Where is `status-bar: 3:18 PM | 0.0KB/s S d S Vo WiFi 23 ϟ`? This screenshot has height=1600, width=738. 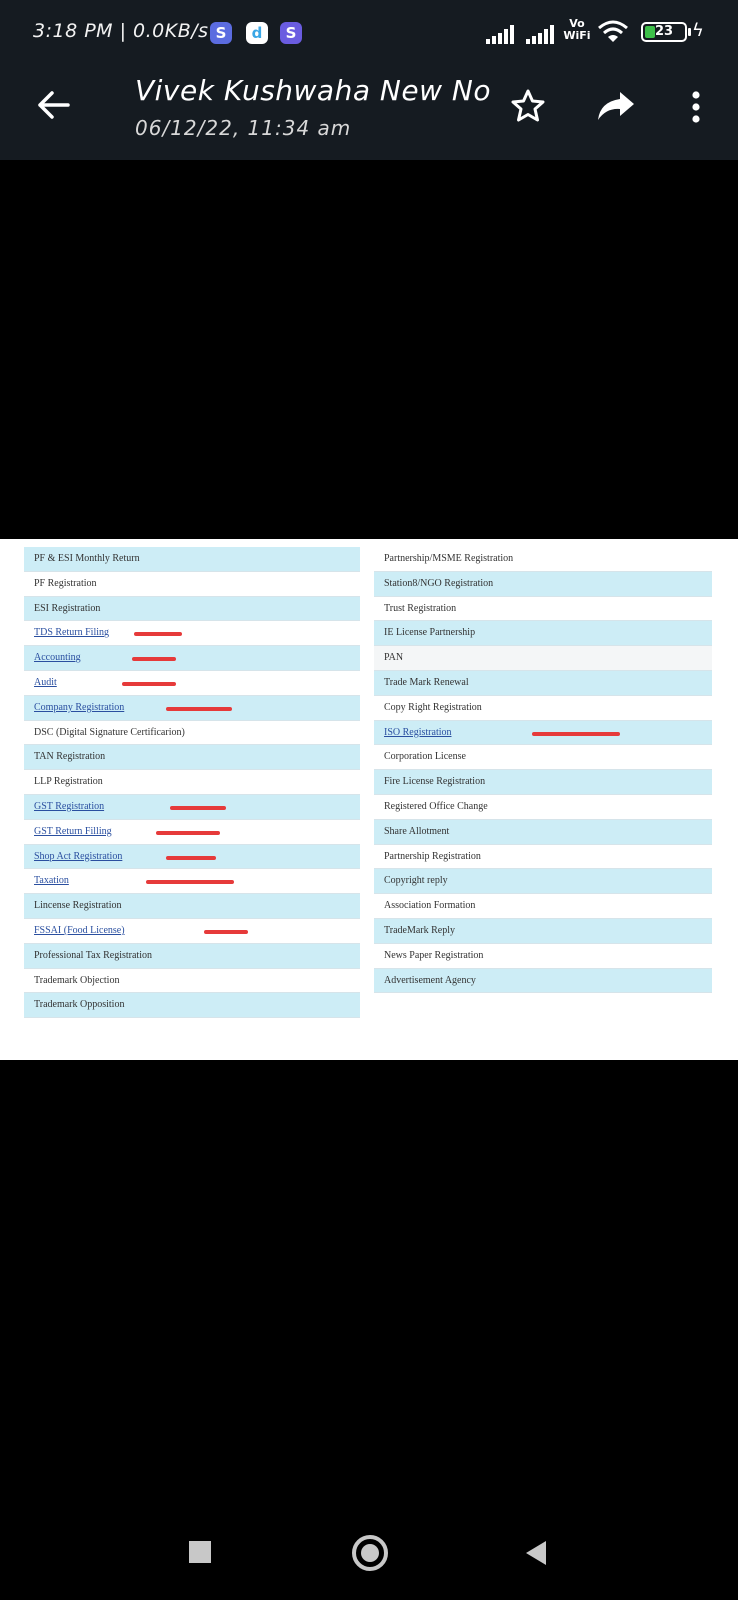
status-bar: 3:18 PM | 0.0KB/s S d S Vo WiFi 23 ϟ is located at coordinates (369, 34).